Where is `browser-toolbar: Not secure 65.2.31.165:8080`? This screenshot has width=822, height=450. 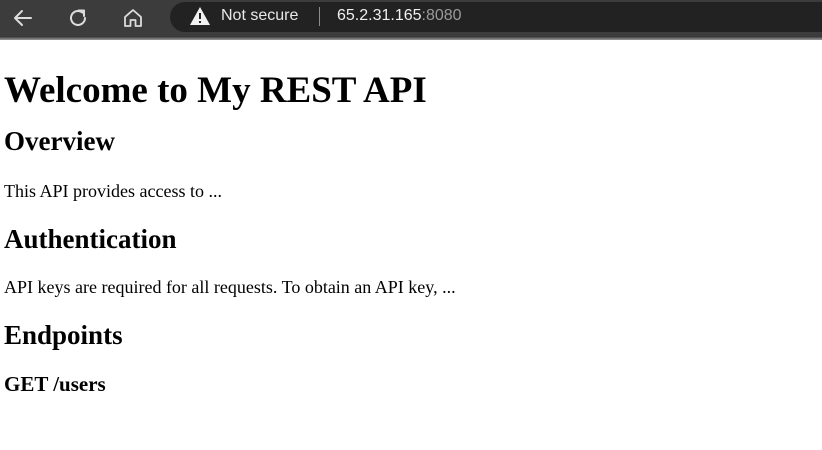 browser-toolbar: Not secure 65.2.31.165:8080 is located at coordinates (411, 18).